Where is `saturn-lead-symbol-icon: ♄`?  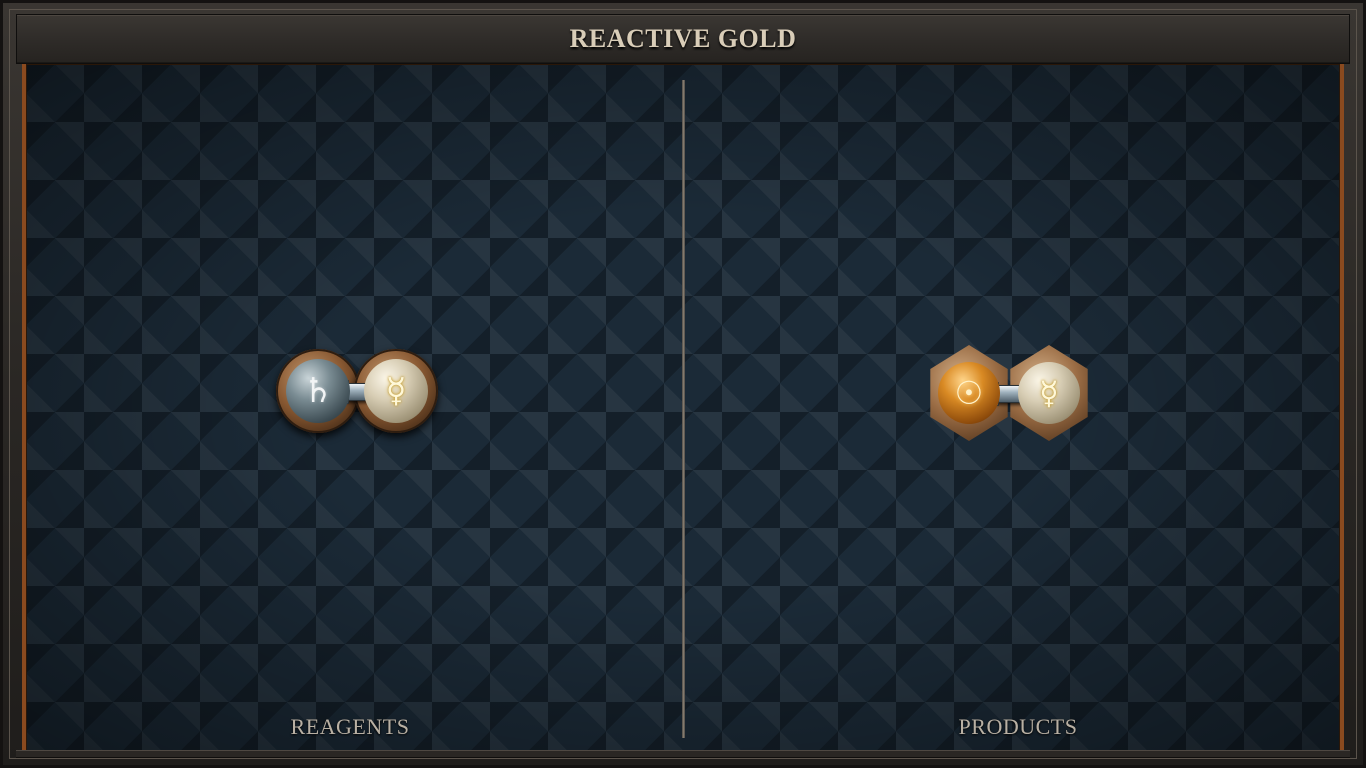 saturn-lead-symbol-icon: ♄ is located at coordinates (318, 391).